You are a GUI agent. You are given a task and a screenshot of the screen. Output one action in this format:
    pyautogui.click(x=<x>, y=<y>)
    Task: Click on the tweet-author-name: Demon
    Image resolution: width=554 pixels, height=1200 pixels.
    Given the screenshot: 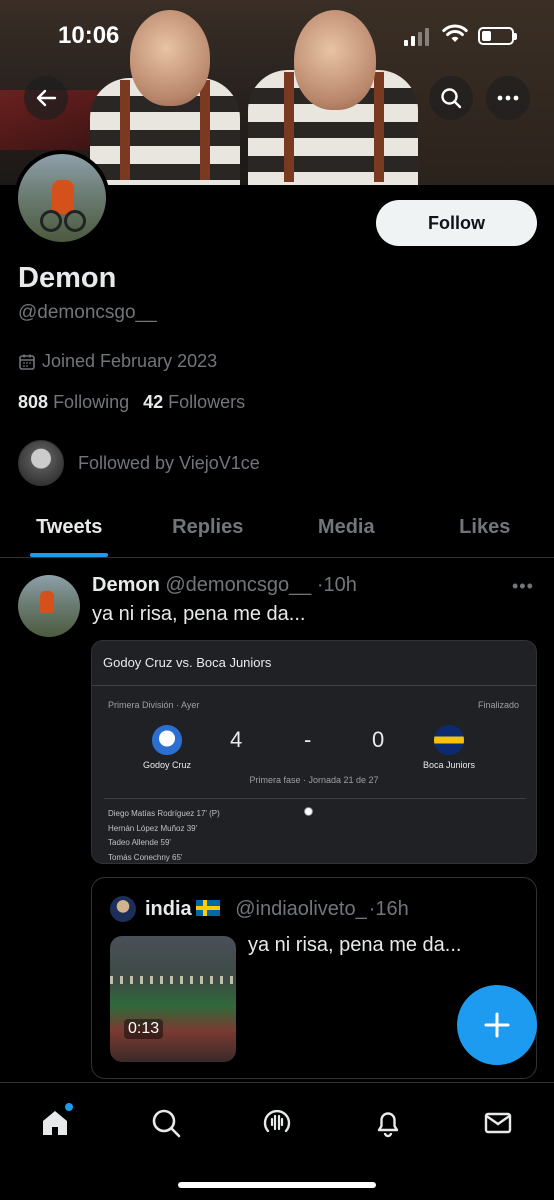 What is the action you would take?
    pyautogui.click(x=126, y=585)
    